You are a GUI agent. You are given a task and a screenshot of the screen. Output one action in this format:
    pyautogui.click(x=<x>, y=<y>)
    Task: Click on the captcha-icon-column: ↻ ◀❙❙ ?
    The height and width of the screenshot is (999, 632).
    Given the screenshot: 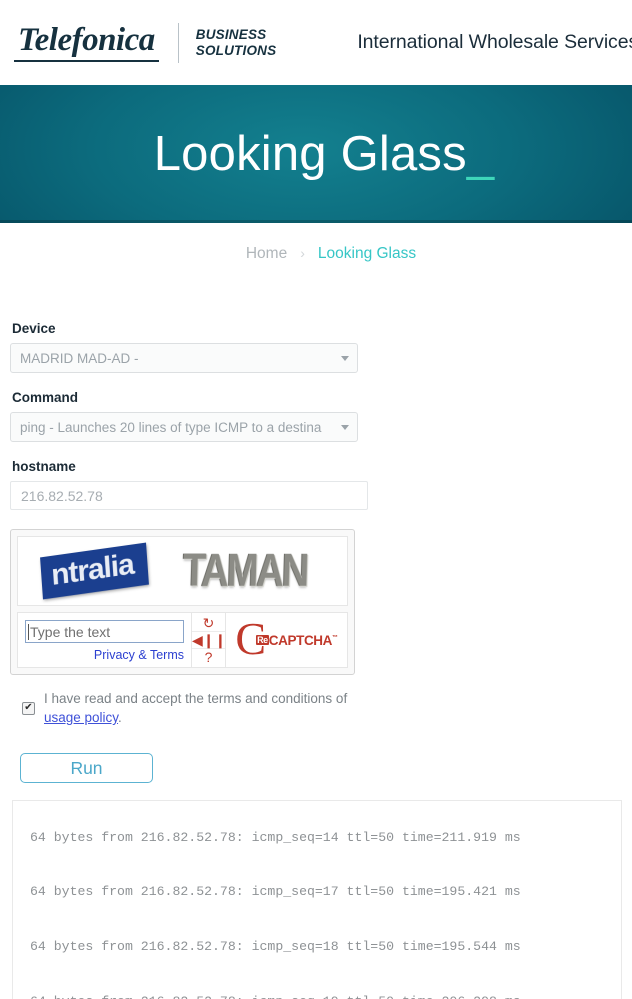 What is the action you would take?
    pyautogui.click(x=209, y=640)
    